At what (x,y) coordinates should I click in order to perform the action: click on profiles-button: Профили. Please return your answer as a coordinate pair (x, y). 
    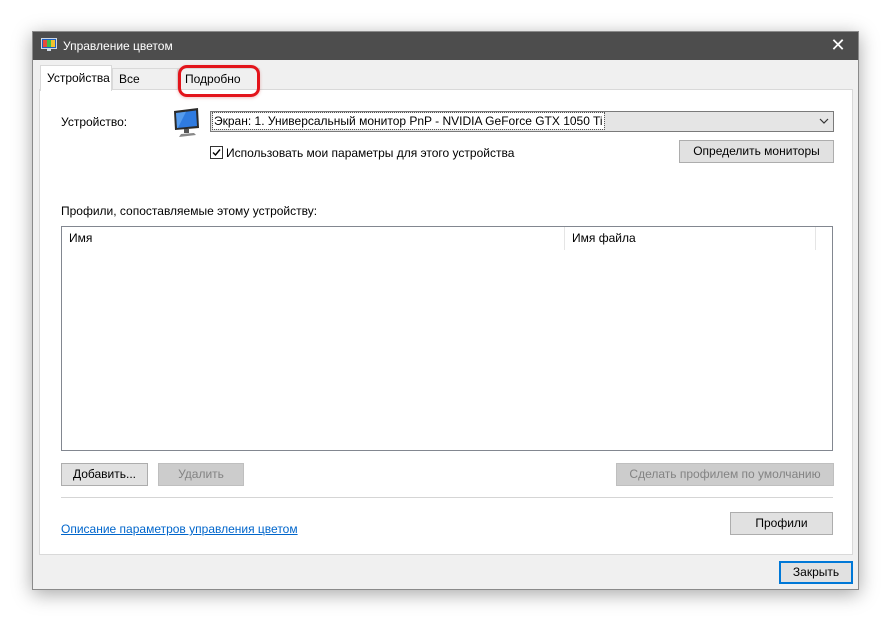
    Looking at the image, I should click on (781, 523).